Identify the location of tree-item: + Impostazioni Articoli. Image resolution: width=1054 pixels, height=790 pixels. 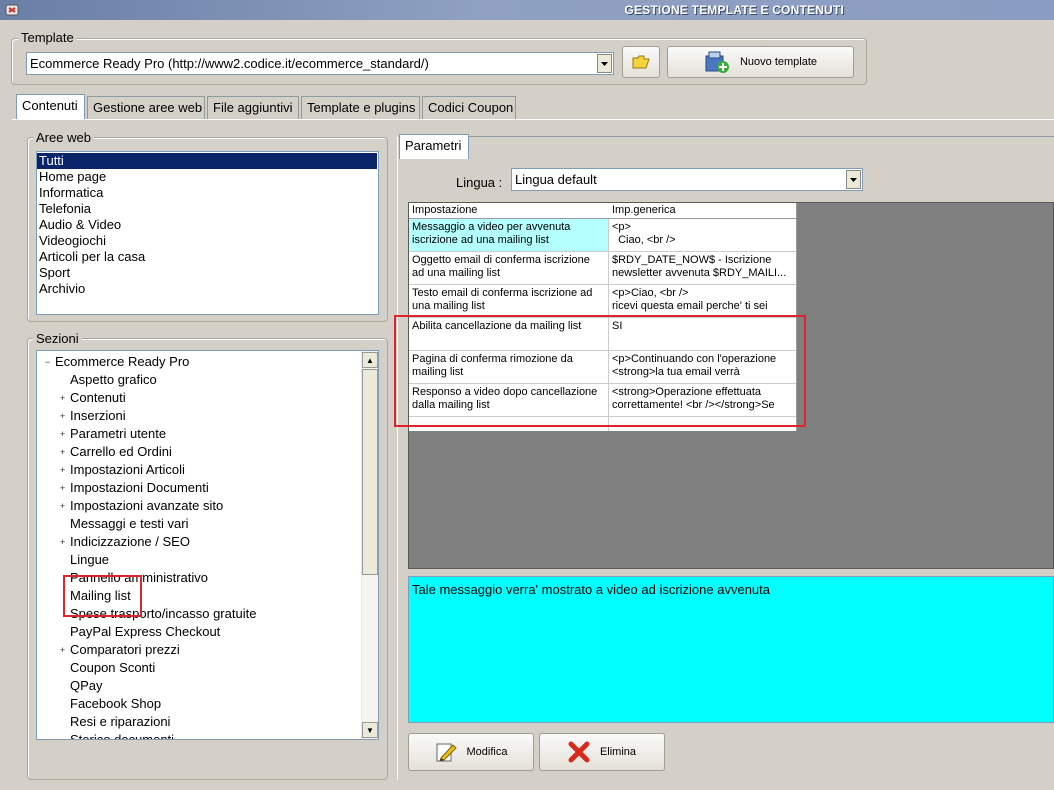
(197, 470).